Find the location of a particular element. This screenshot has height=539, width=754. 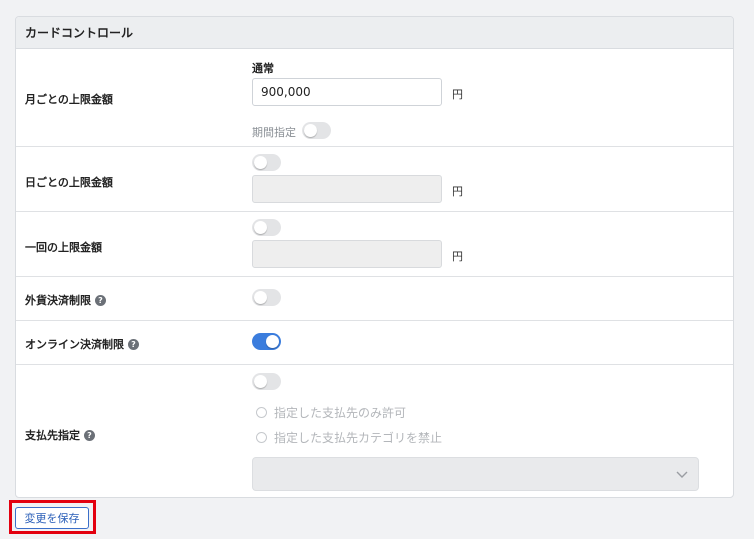

online-payment-label: オンライン決済制限 ? is located at coordinates (82, 344).